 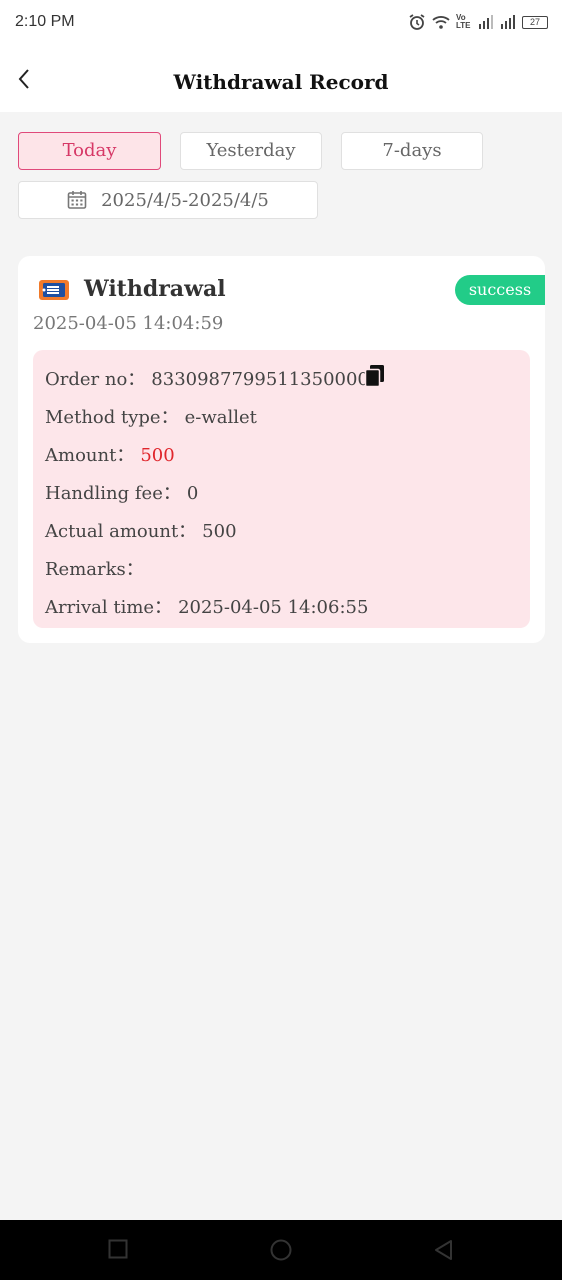 I want to click on battery-level: 27, so click(x=534, y=21).